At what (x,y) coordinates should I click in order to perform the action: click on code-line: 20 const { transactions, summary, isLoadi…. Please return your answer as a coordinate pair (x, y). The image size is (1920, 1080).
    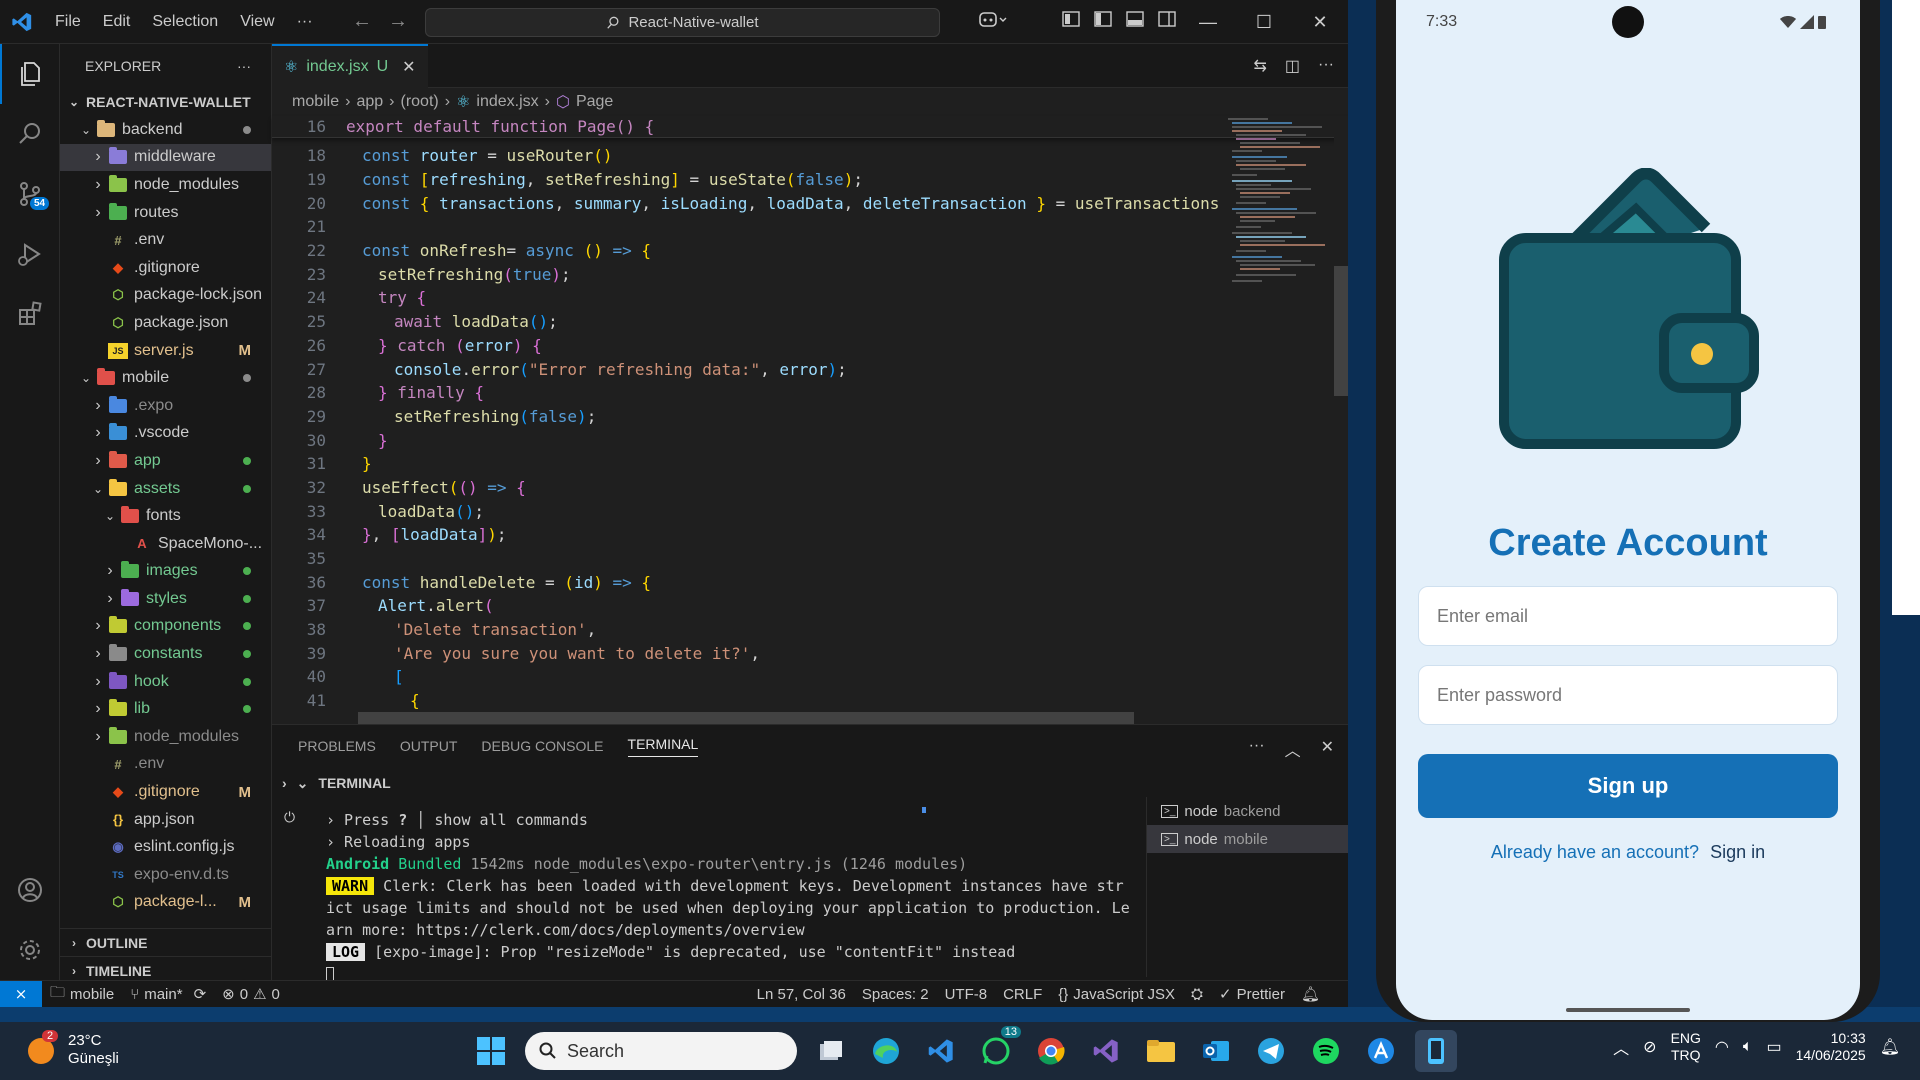
    Looking at the image, I should click on (810, 203).